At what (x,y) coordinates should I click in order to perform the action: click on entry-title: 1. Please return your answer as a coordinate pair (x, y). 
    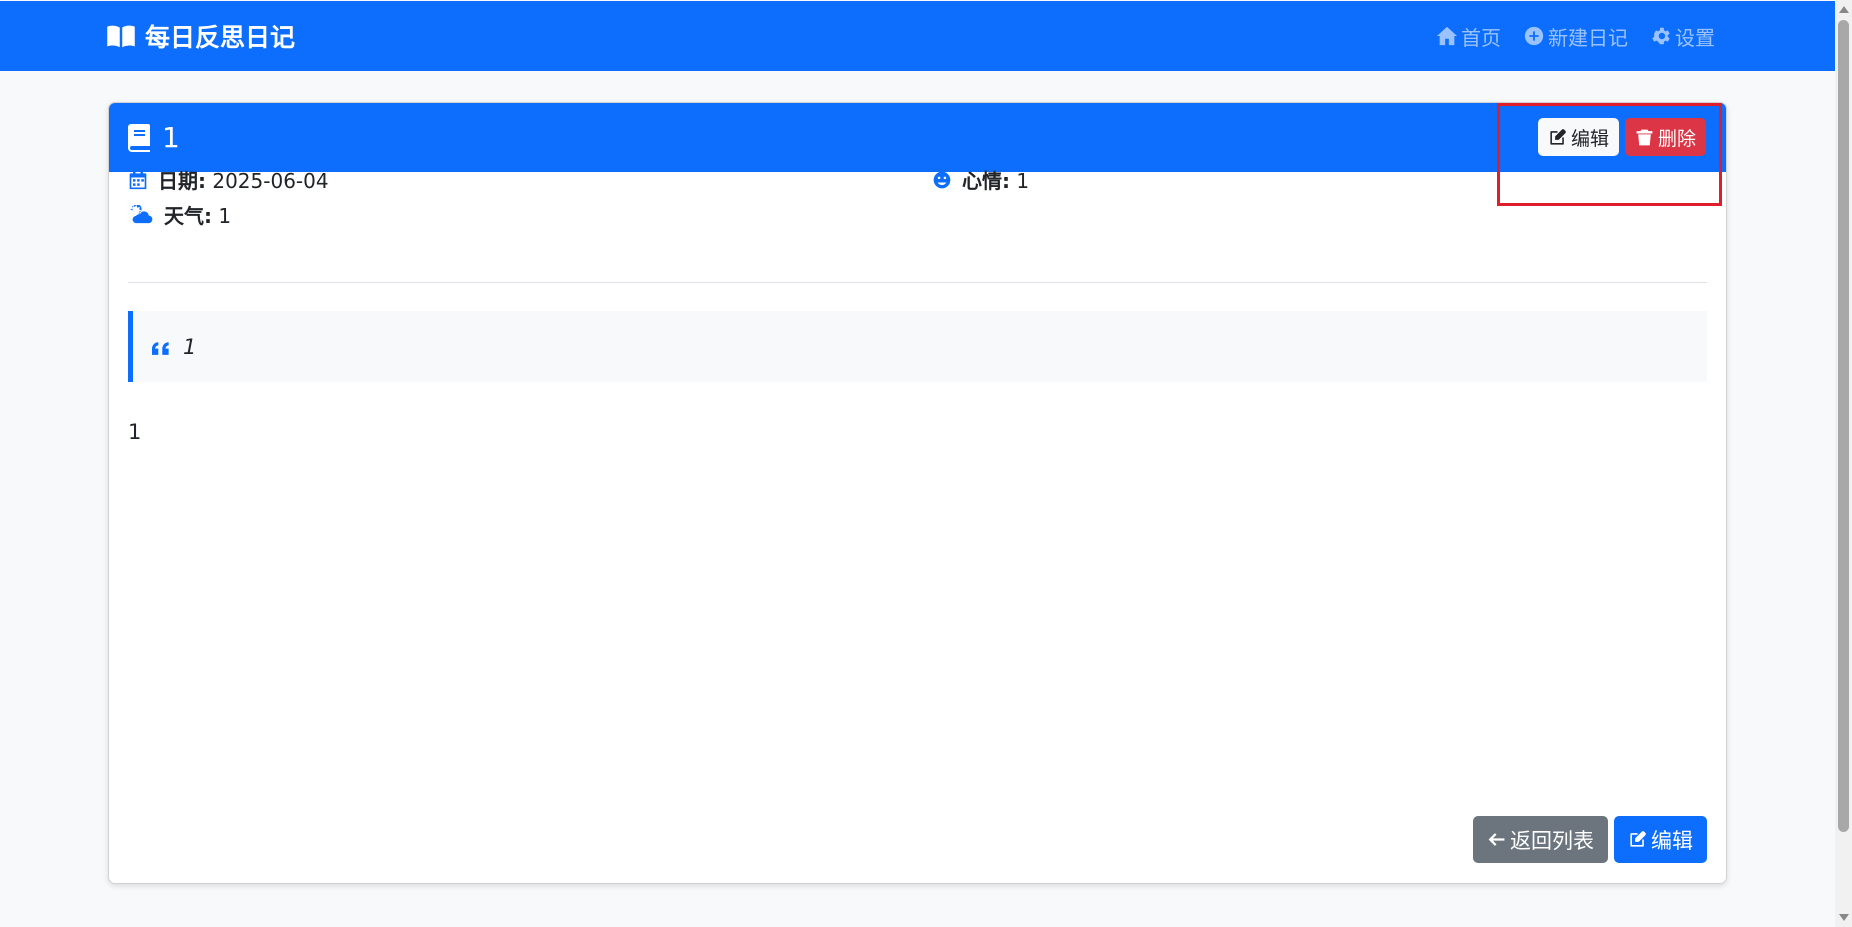
    Looking at the image, I should click on (154, 137).